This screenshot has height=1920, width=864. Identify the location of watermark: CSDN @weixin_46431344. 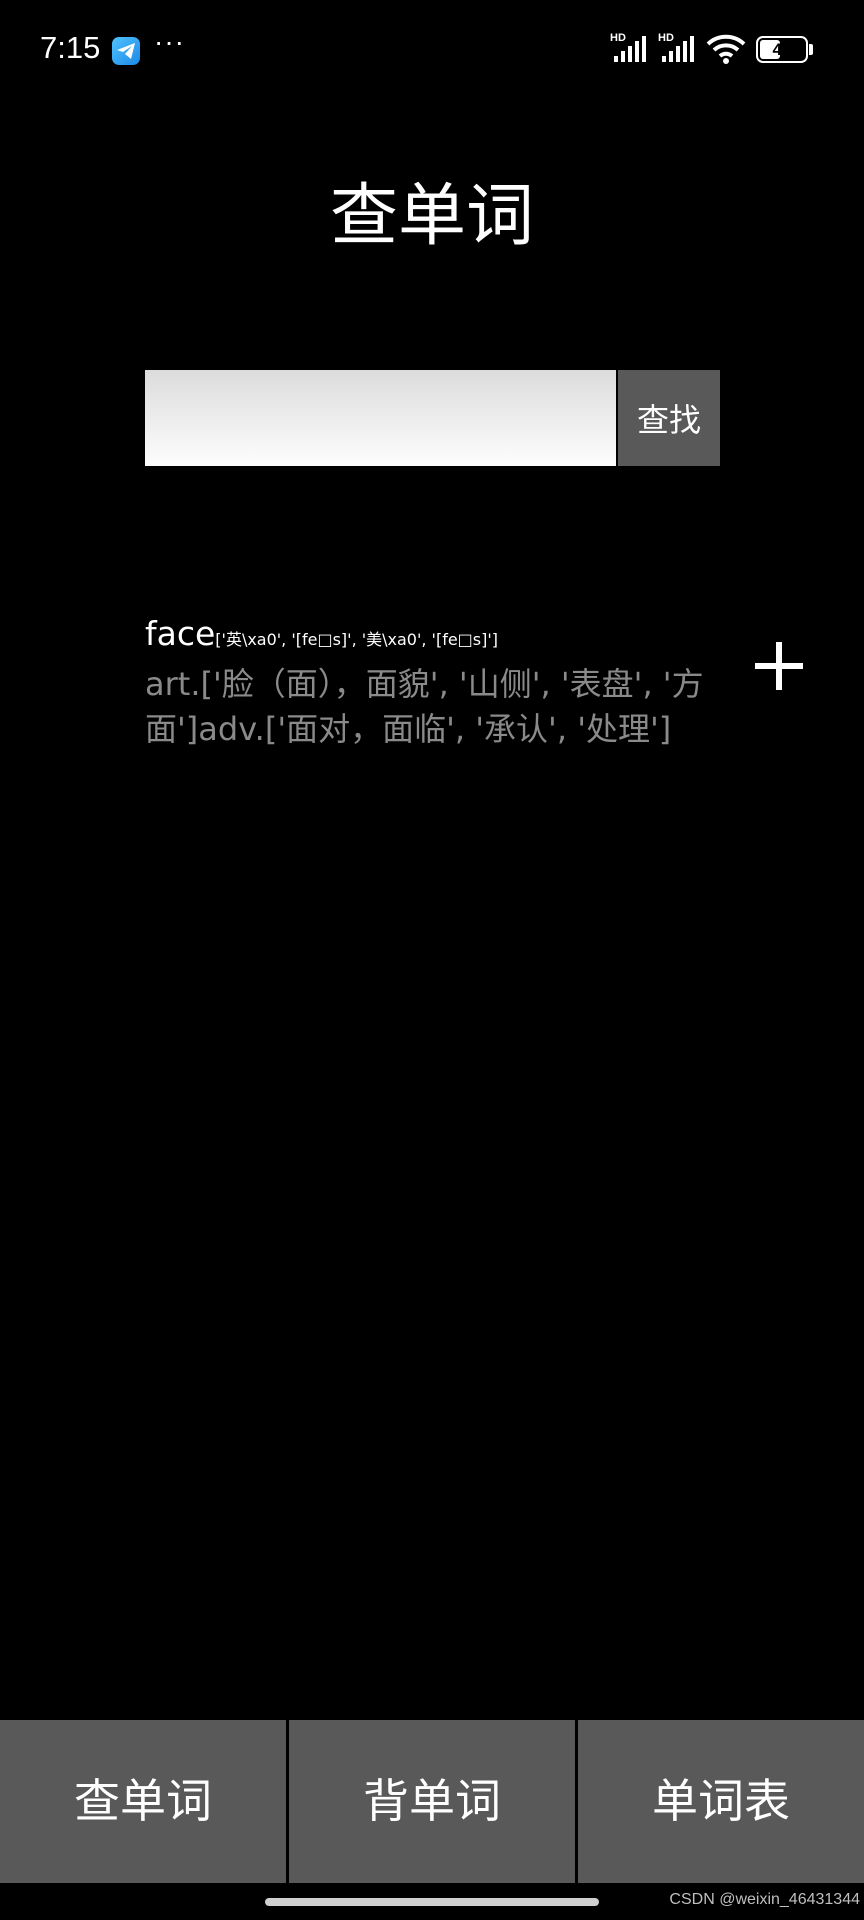
(764, 1899).